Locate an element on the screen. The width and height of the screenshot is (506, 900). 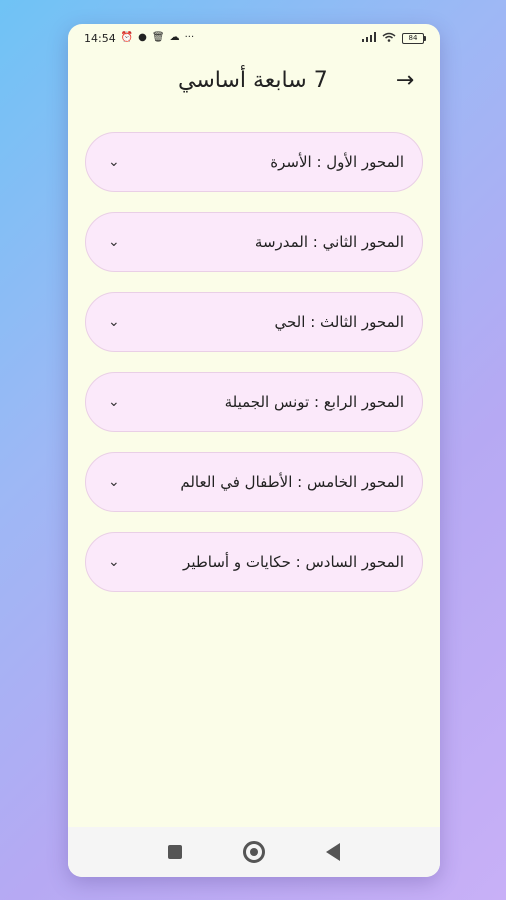
system-nav-bar is located at coordinates (254, 852).